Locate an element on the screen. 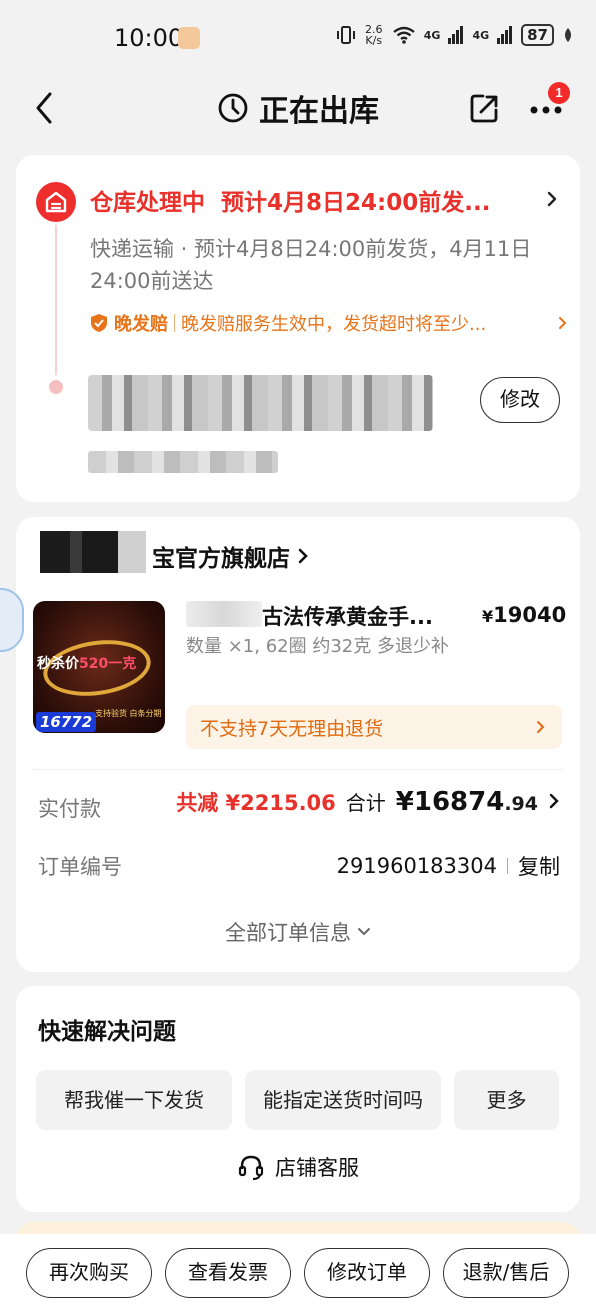 This screenshot has height=1310, width=596. vibrate-icon is located at coordinates (345, 35).